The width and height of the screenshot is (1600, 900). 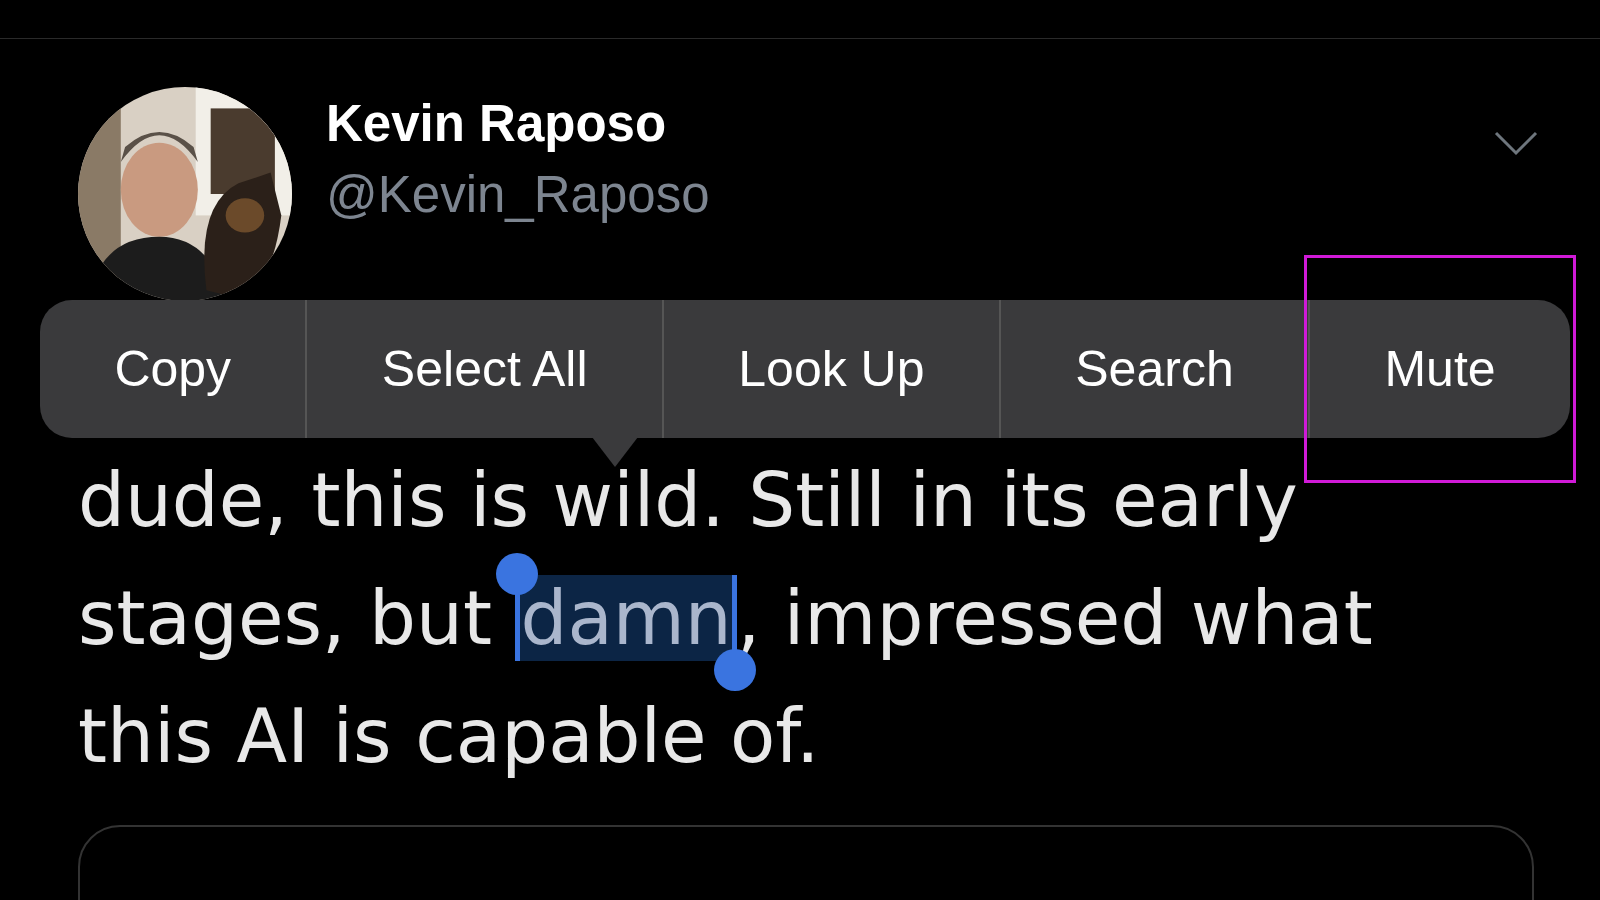 What do you see at coordinates (1153, 369) in the screenshot?
I see `menu-item: Search` at bounding box center [1153, 369].